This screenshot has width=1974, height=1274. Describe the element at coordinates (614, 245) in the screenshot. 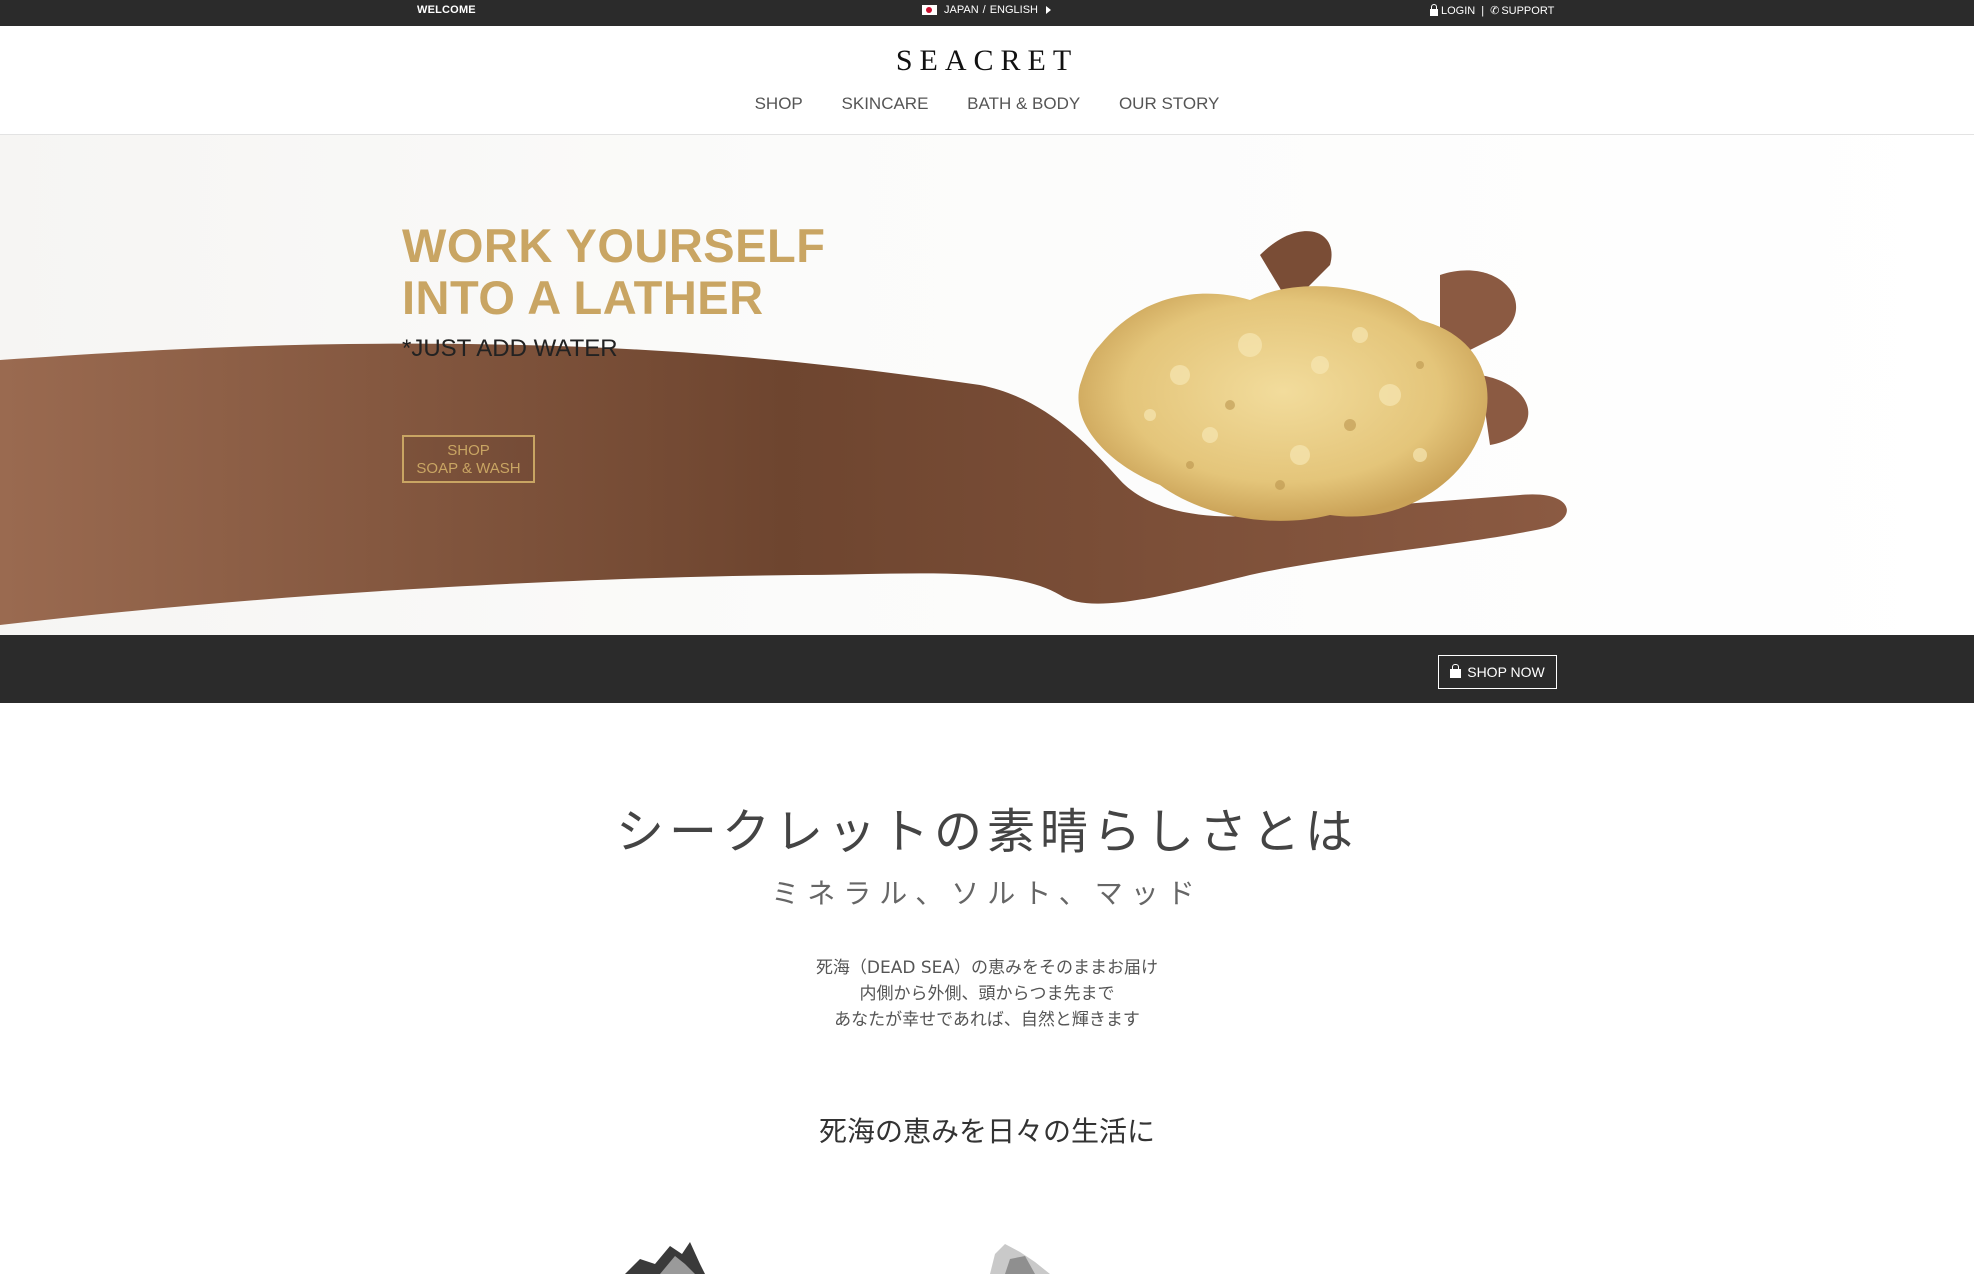

I see `hero-title-line1: WORK YOURSELF` at that location.